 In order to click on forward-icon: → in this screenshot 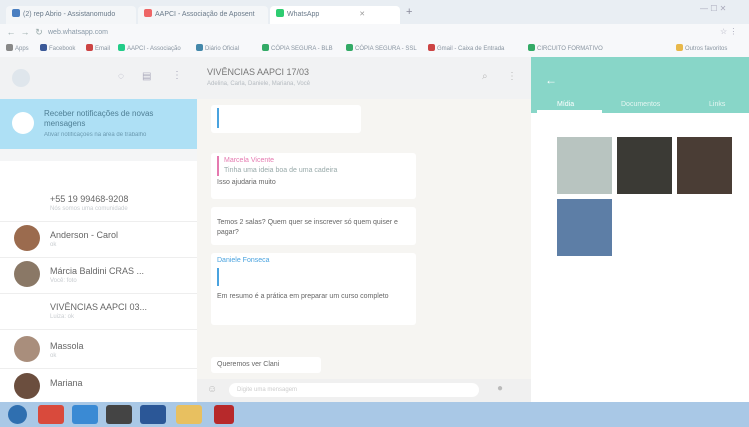, I will do `click(25, 32)`.